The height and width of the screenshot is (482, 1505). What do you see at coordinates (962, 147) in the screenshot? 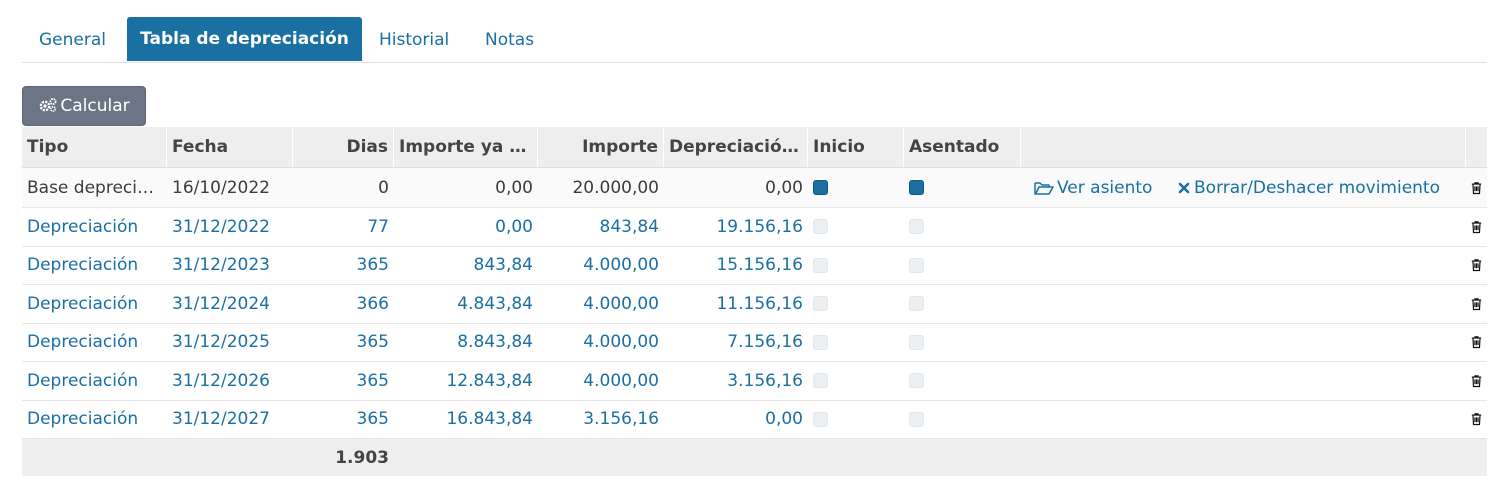
I see `col-header-asentado: Asentado` at bounding box center [962, 147].